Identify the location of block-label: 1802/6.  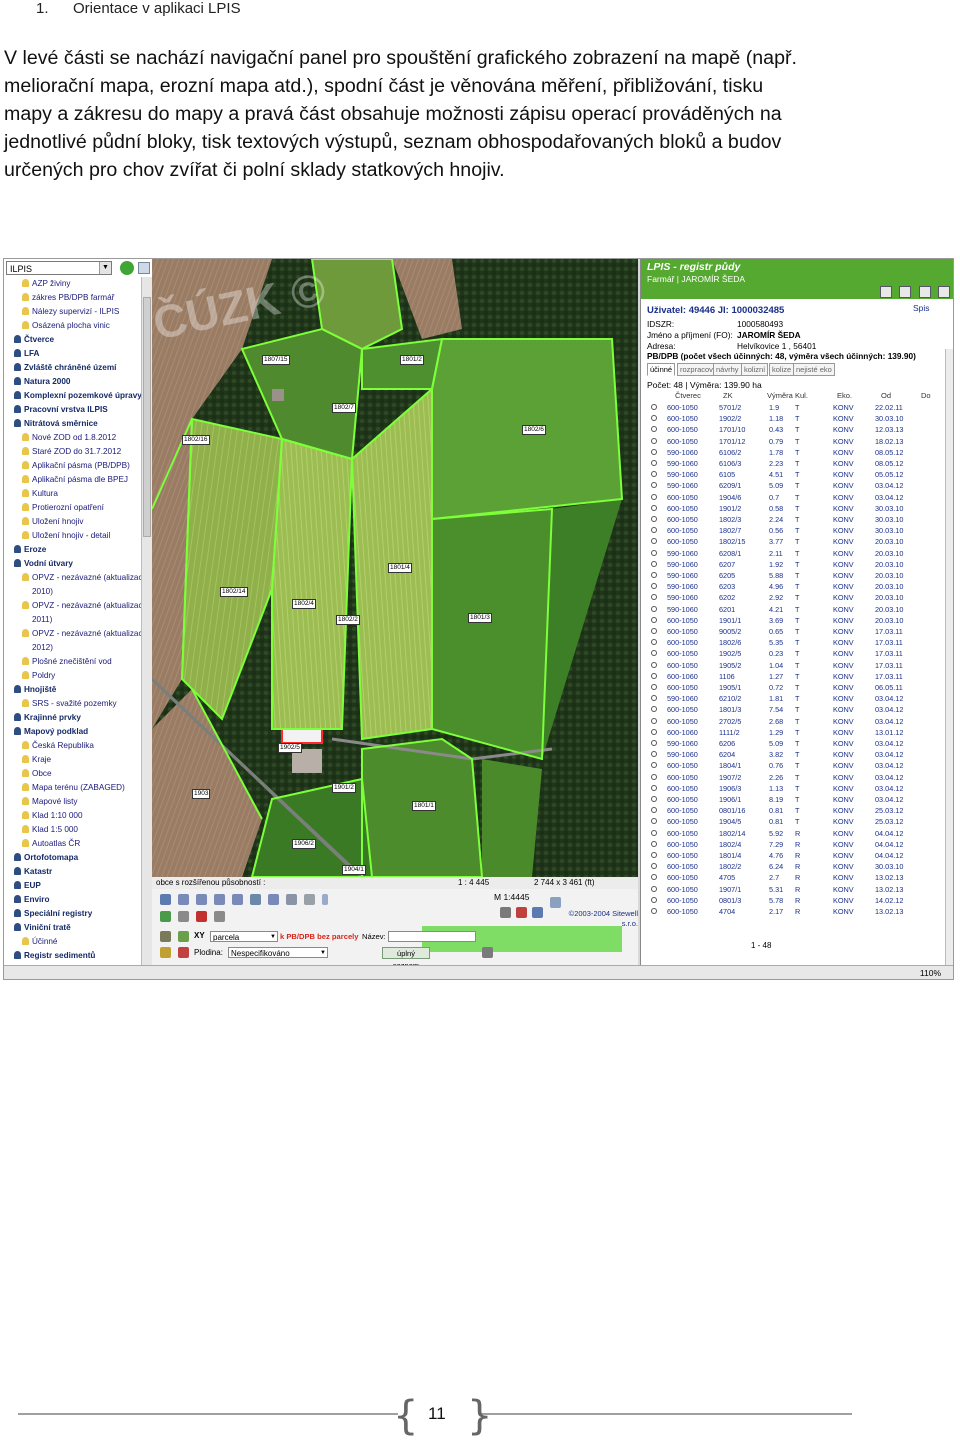
(534, 430).